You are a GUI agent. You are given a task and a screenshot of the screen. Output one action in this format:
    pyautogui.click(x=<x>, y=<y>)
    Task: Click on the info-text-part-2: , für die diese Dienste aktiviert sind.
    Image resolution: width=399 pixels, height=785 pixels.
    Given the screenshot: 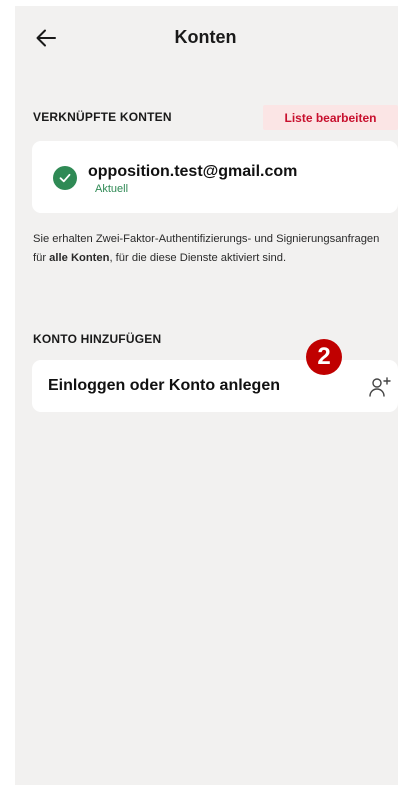 What is the action you would take?
    pyautogui.click(x=198, y=258)
    